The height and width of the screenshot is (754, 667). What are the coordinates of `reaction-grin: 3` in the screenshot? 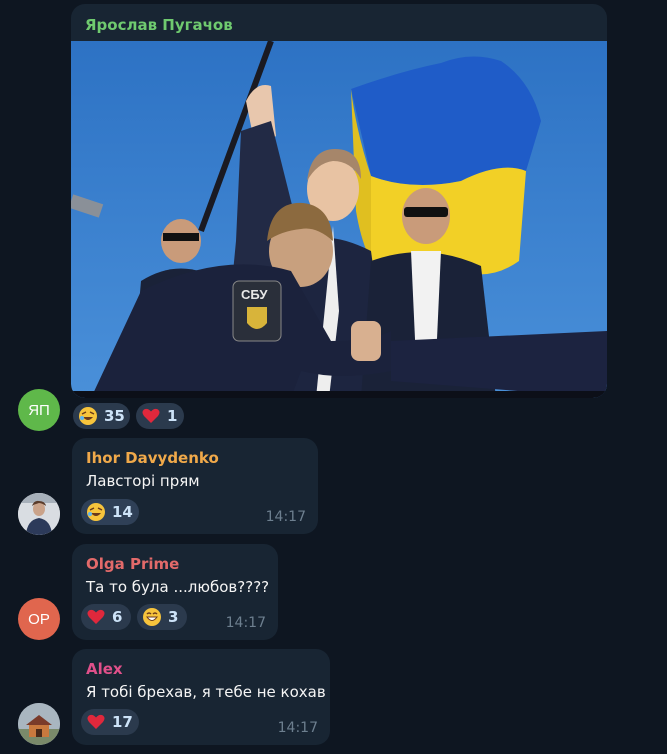 It's located at (162, 617).